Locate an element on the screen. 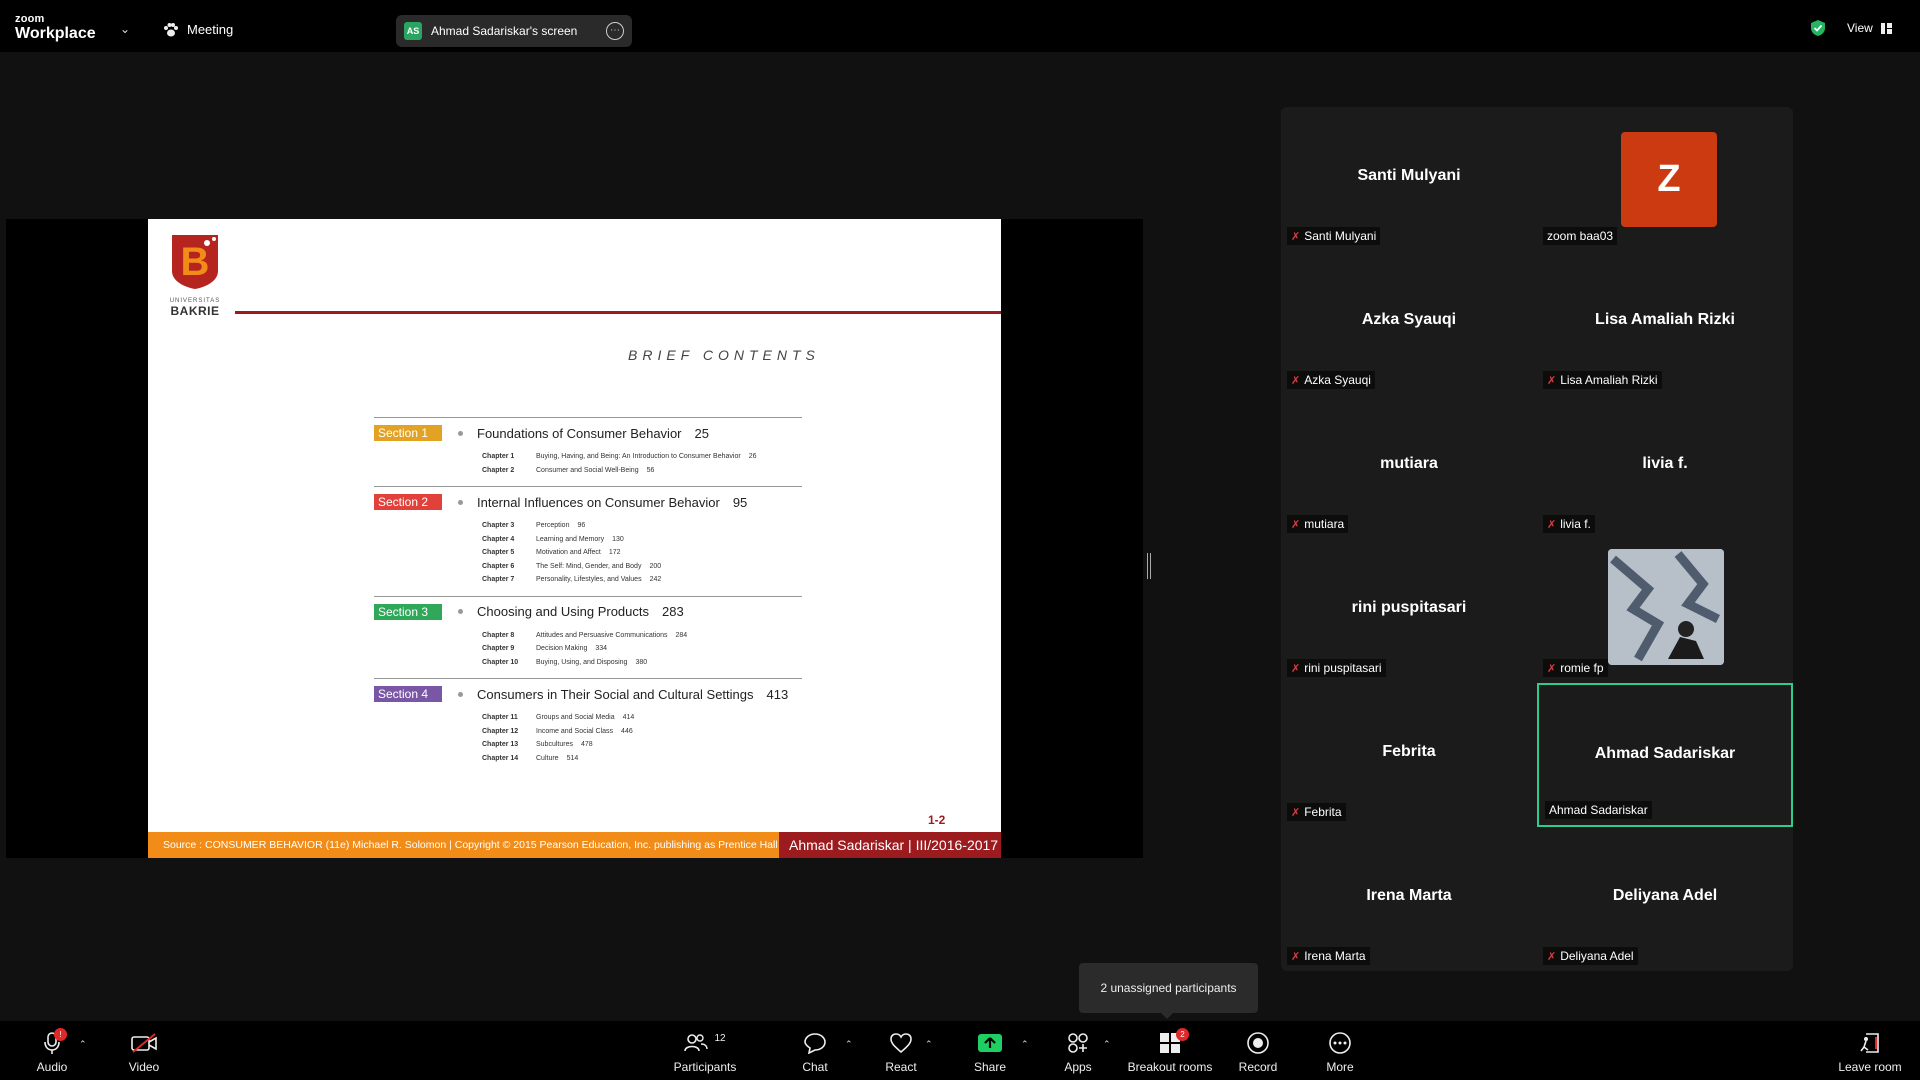  chat-button: Chat is located at coordinates (815, 1052).